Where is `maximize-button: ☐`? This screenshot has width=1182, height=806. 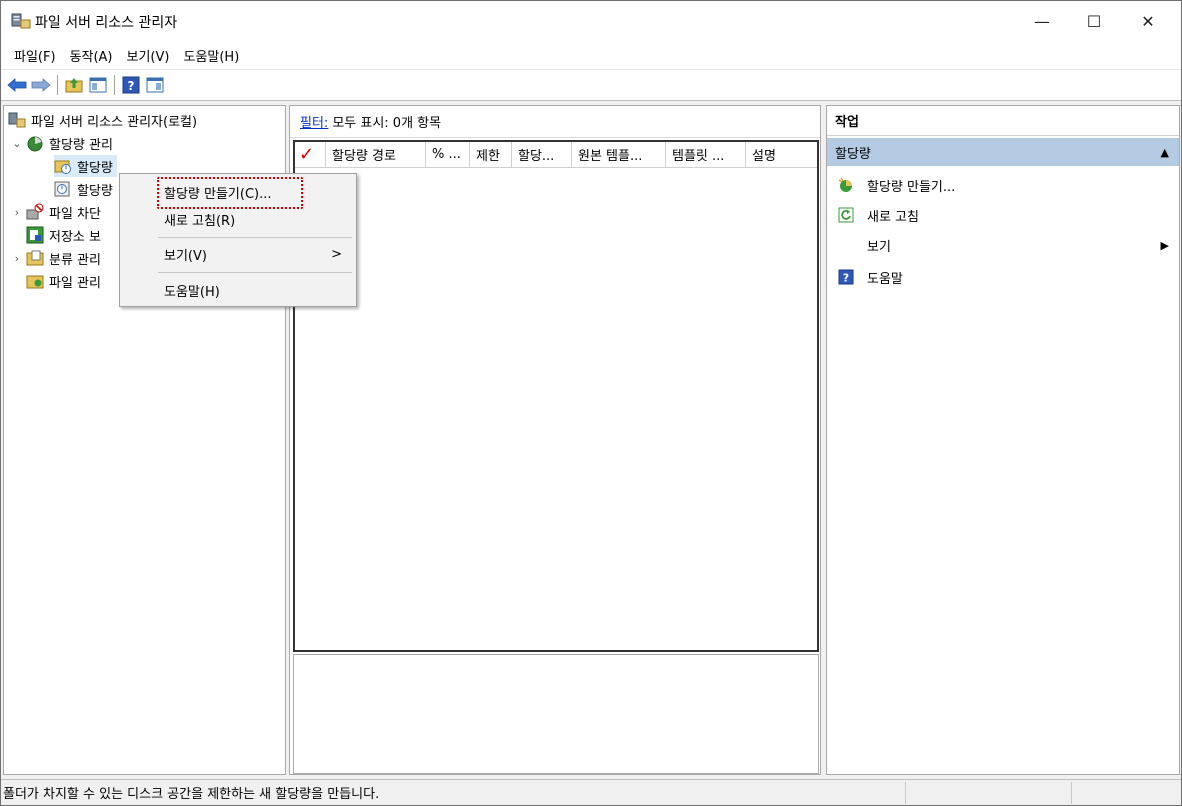
maximize-button: ☐ is located at coordinates (1094, 21).